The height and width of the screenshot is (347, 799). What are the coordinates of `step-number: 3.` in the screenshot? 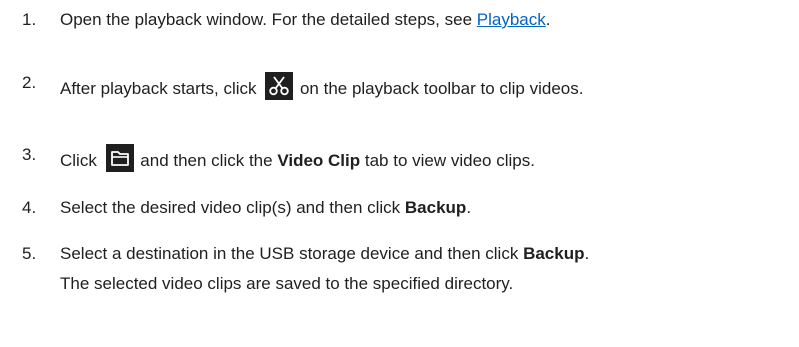 It's located at (29, 154).